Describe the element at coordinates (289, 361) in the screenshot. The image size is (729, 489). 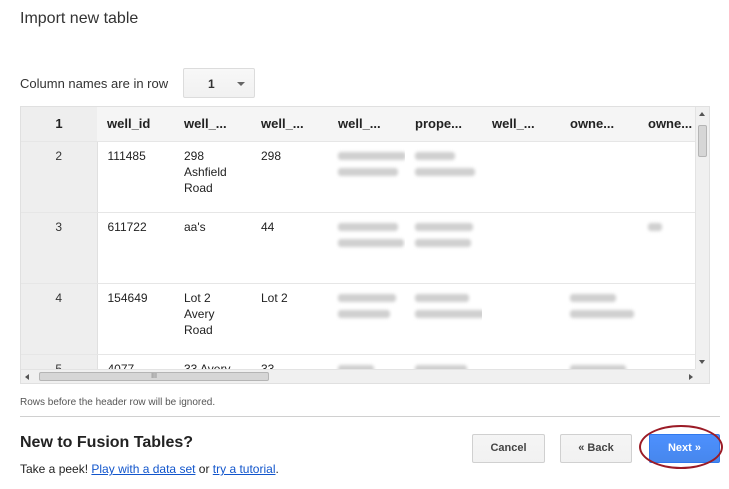
I see `table-cell: 33` at that location.